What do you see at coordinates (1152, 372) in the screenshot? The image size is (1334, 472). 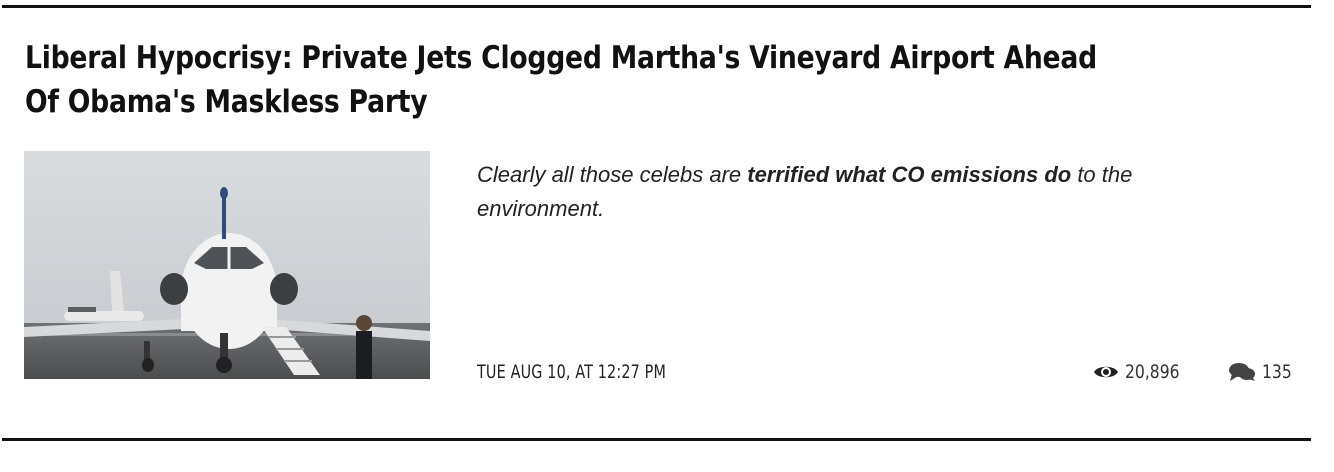 I see `view-count-value: 20,896` at bounding box center [1152, 372].